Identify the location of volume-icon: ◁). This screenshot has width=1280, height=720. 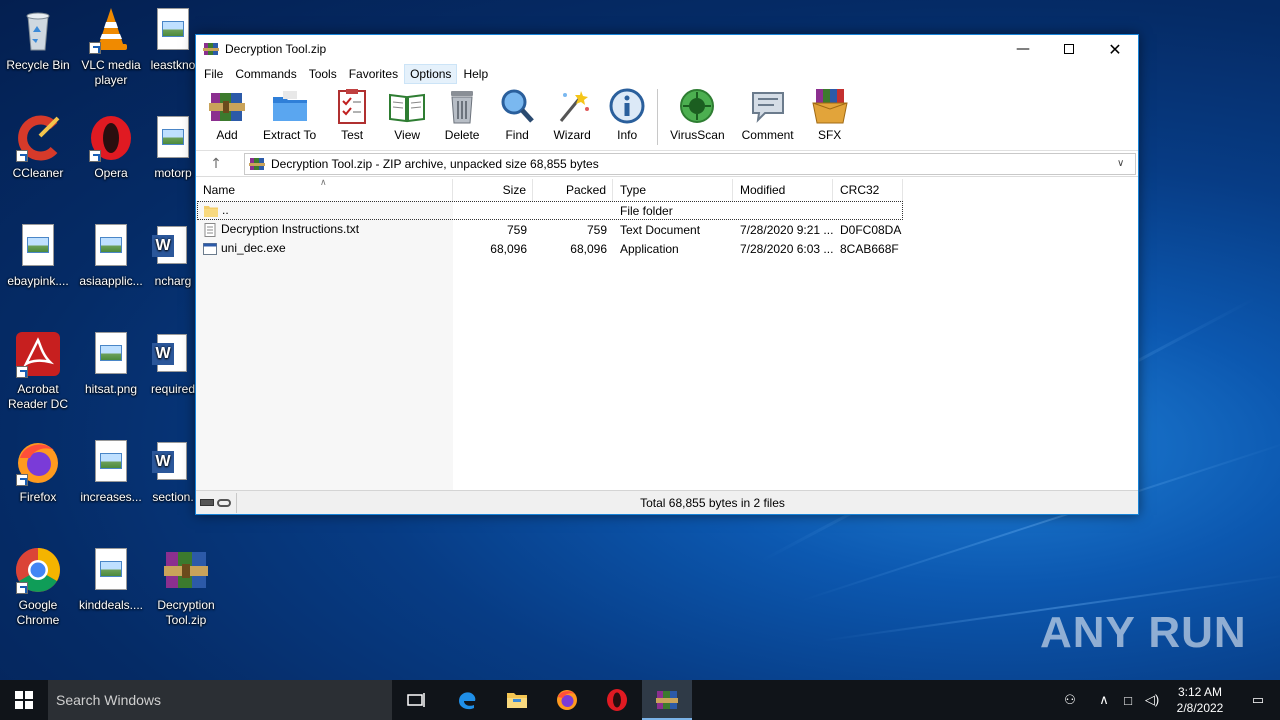
(1152, 700).